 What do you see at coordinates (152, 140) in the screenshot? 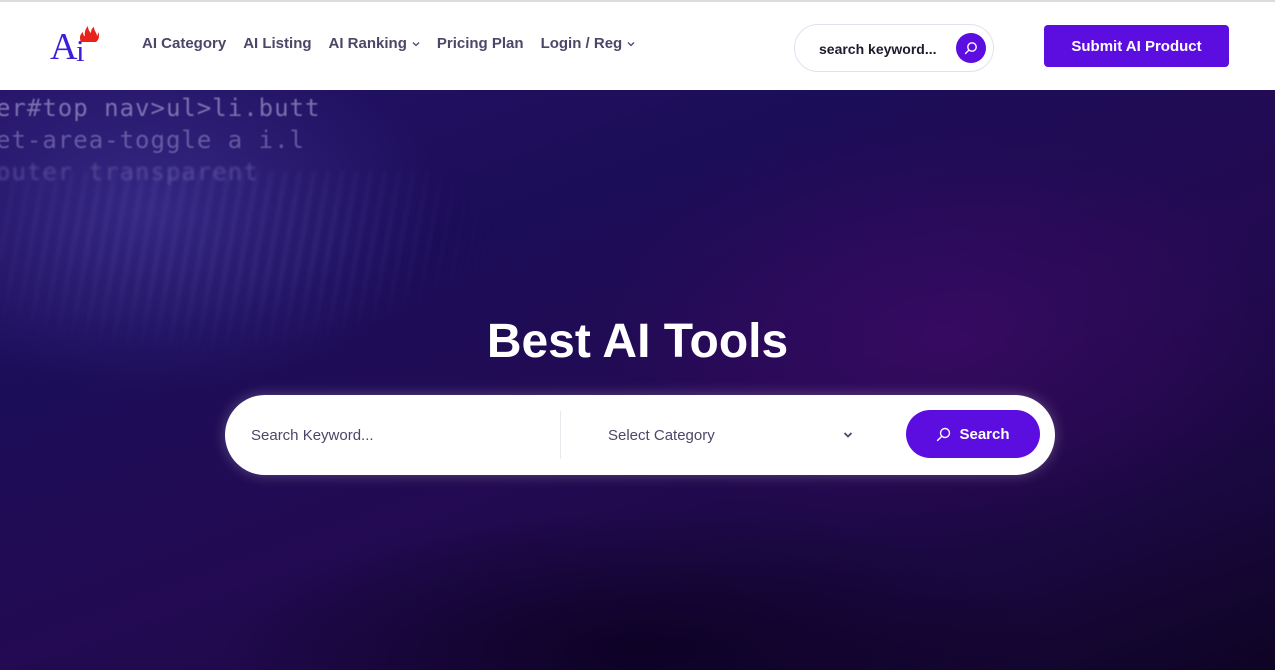
I see `hero-bg-code-line: et-area-toggle a i.l` at bounding box center [152, 140].